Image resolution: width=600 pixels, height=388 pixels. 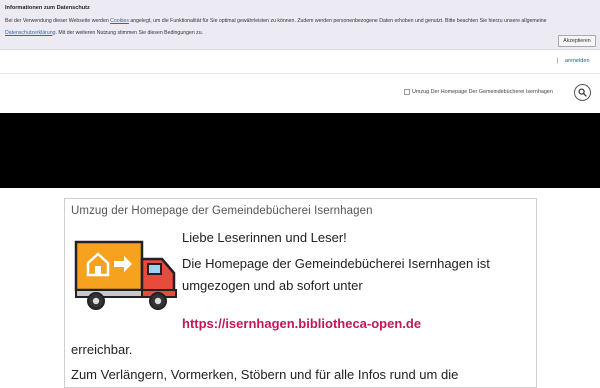 I want to click on article-line-2: umgezogen und ab sofort unter, so click(x=272, y=285).